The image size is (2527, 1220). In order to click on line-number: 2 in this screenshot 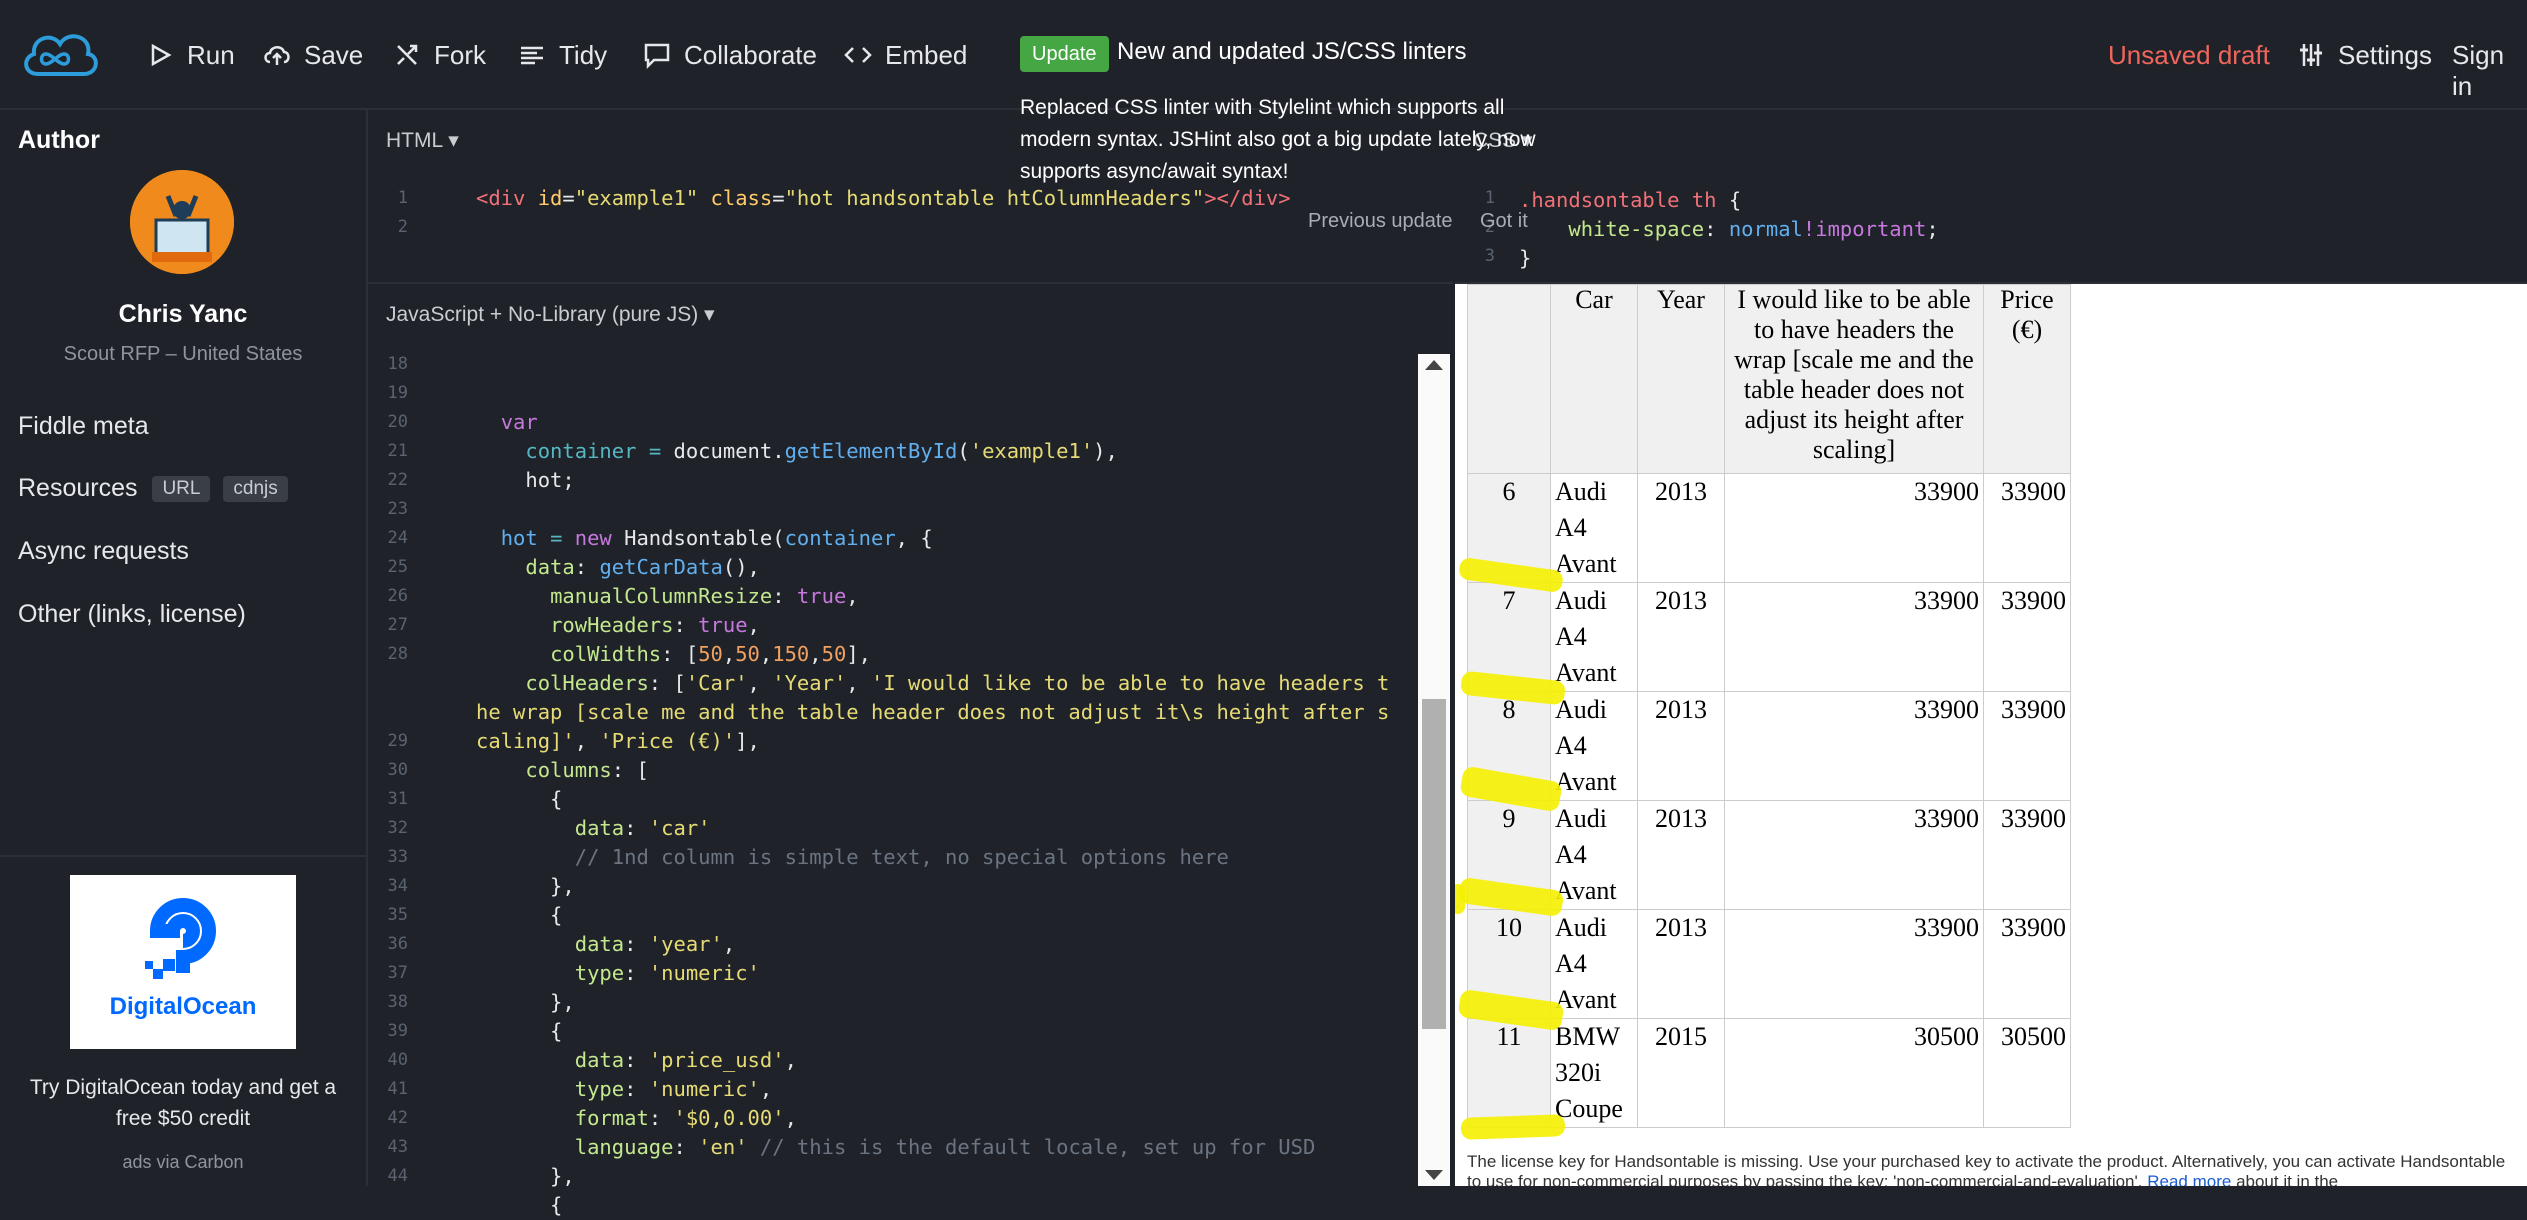, I will do `click(402, 227)`.